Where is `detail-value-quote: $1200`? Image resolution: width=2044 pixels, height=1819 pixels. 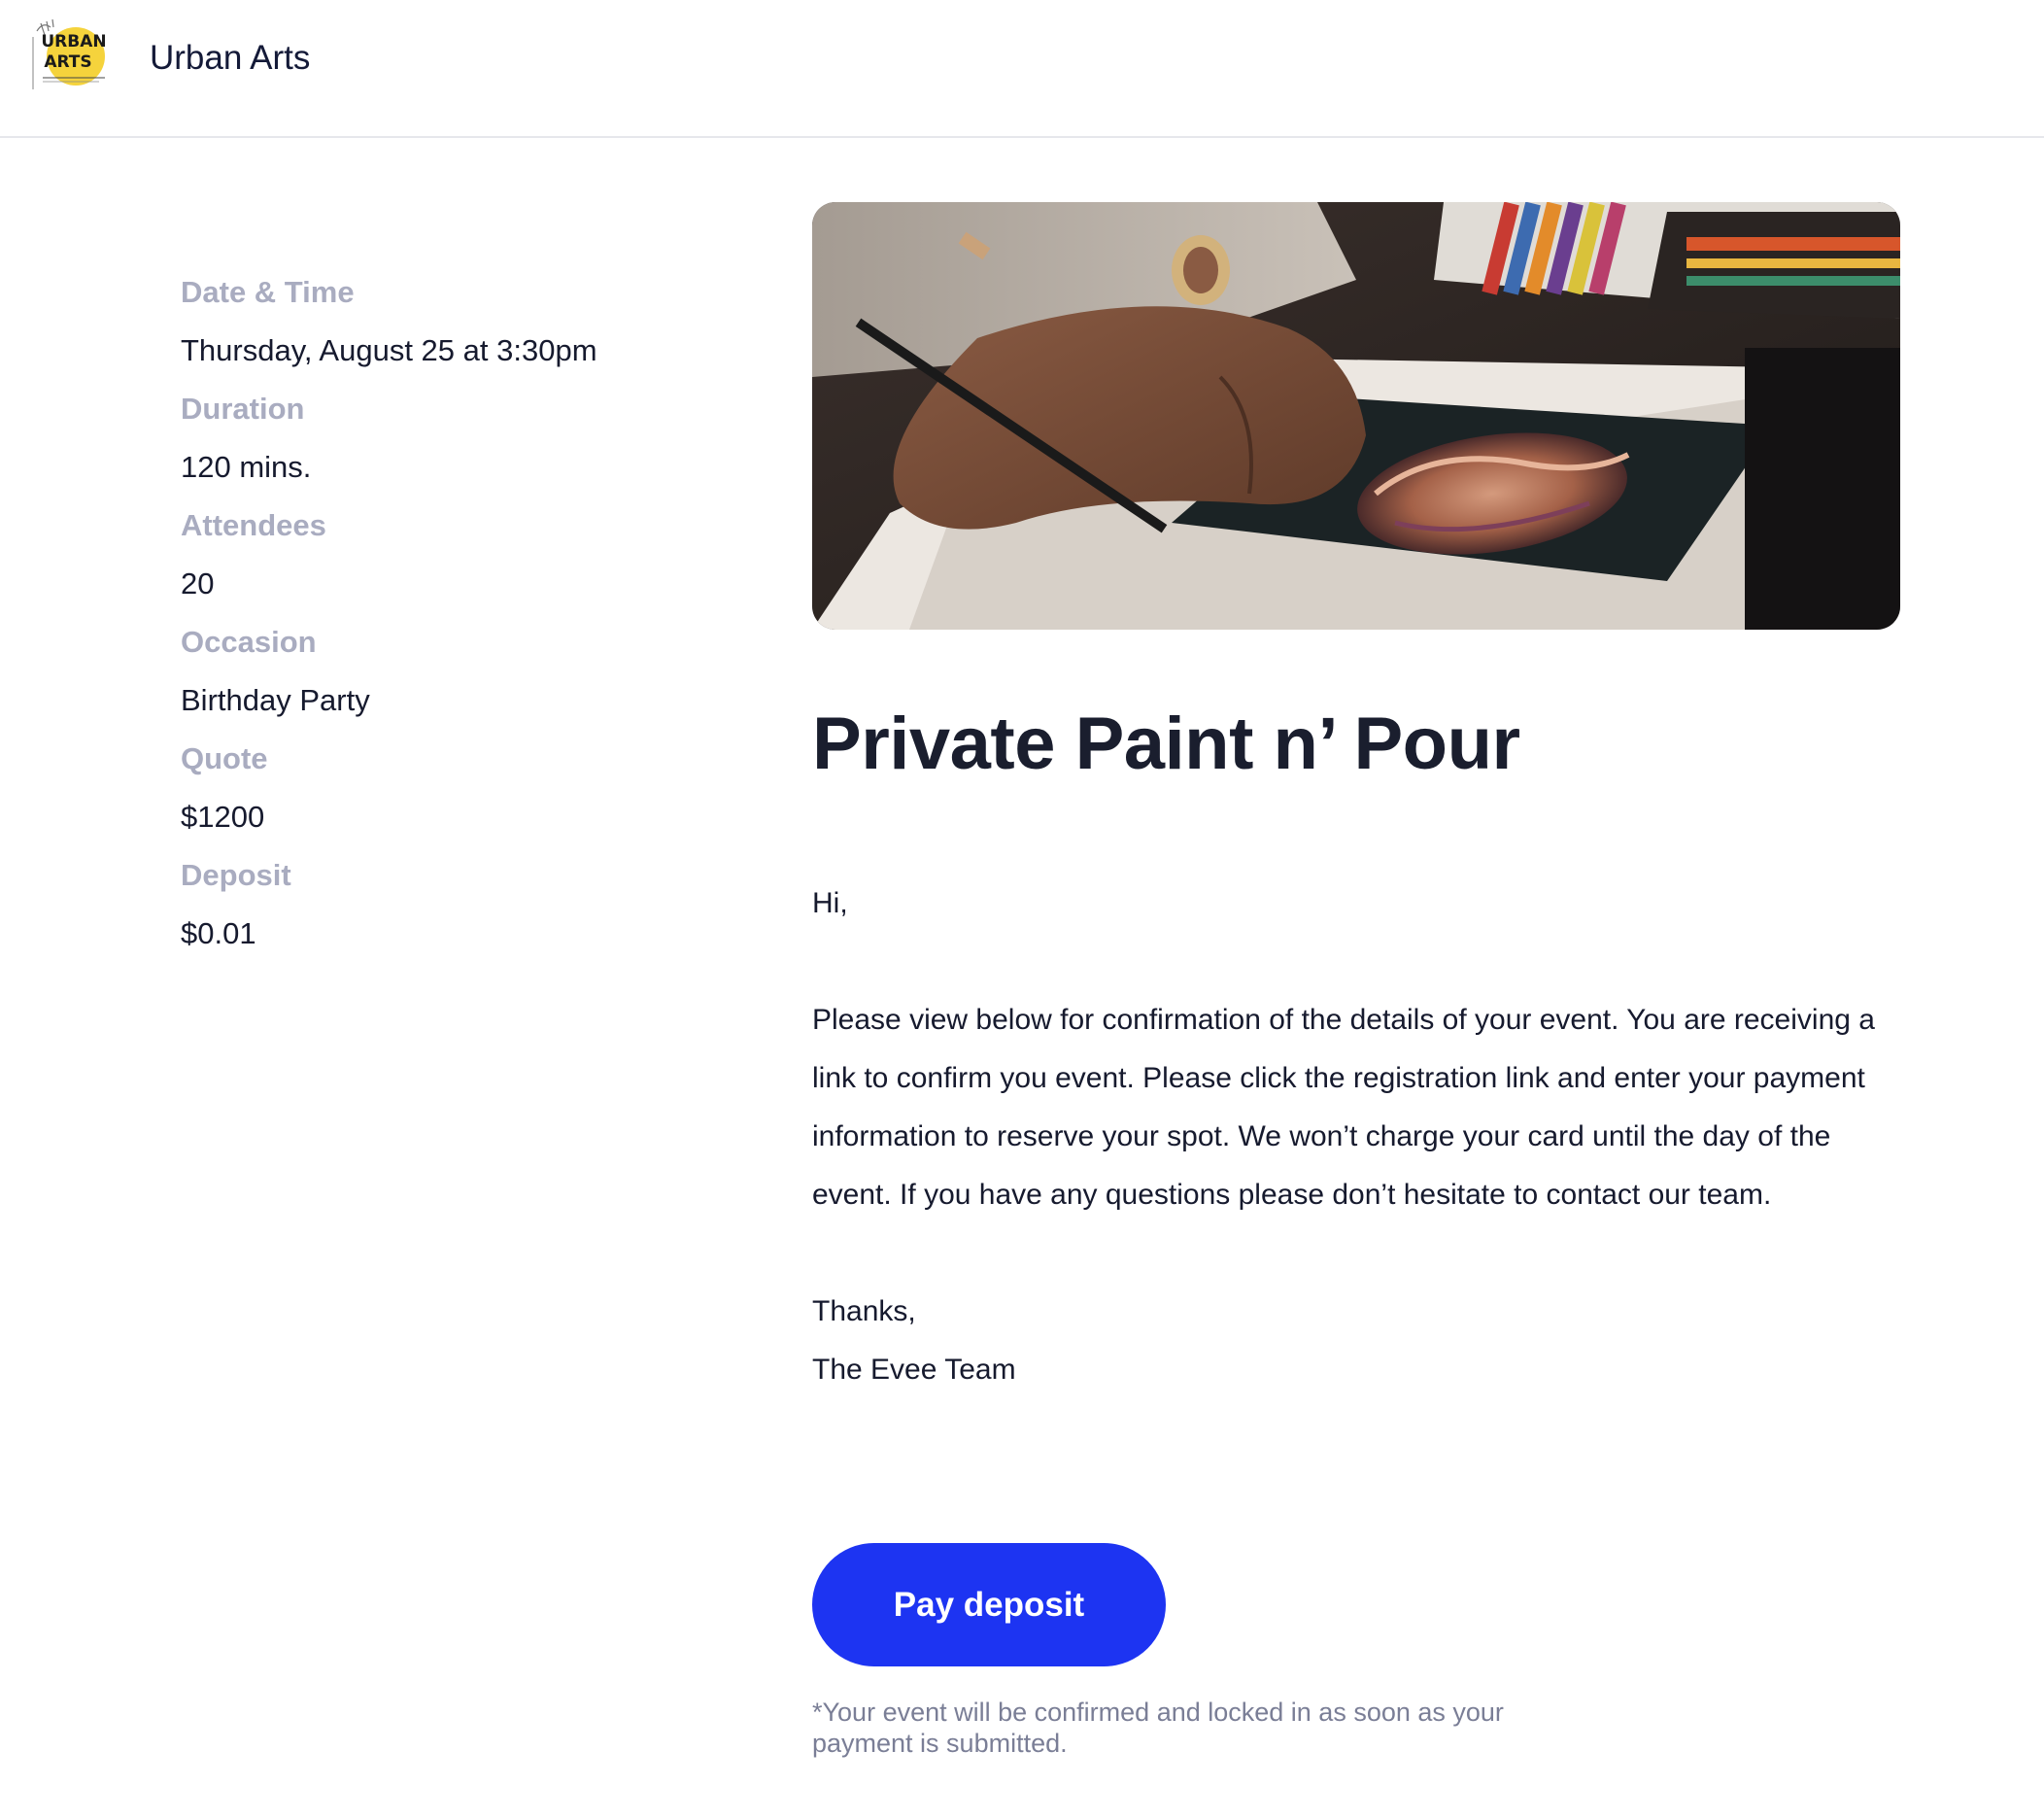
detail-value-quote: $1200 is located at coordinates (223, 817).